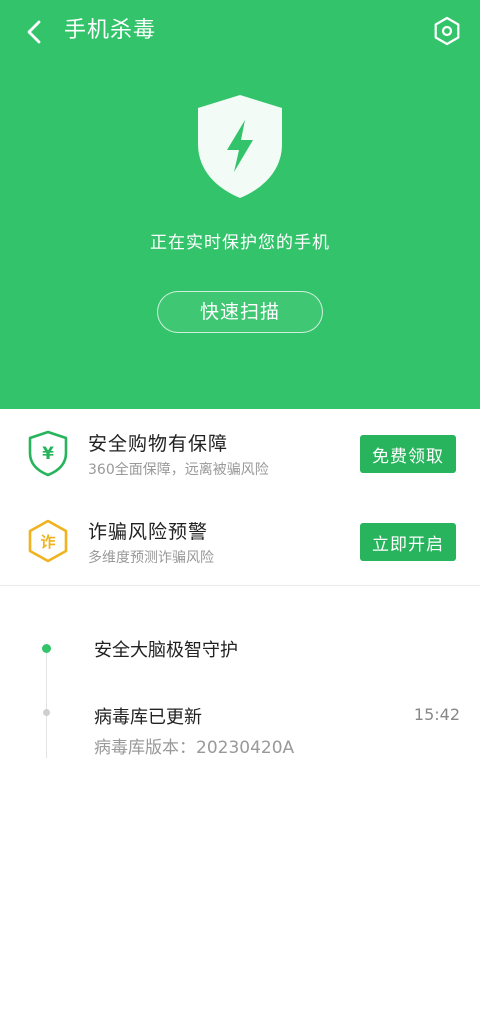  I want to click on shield-yen-icon: ¥, so click(48, 453).